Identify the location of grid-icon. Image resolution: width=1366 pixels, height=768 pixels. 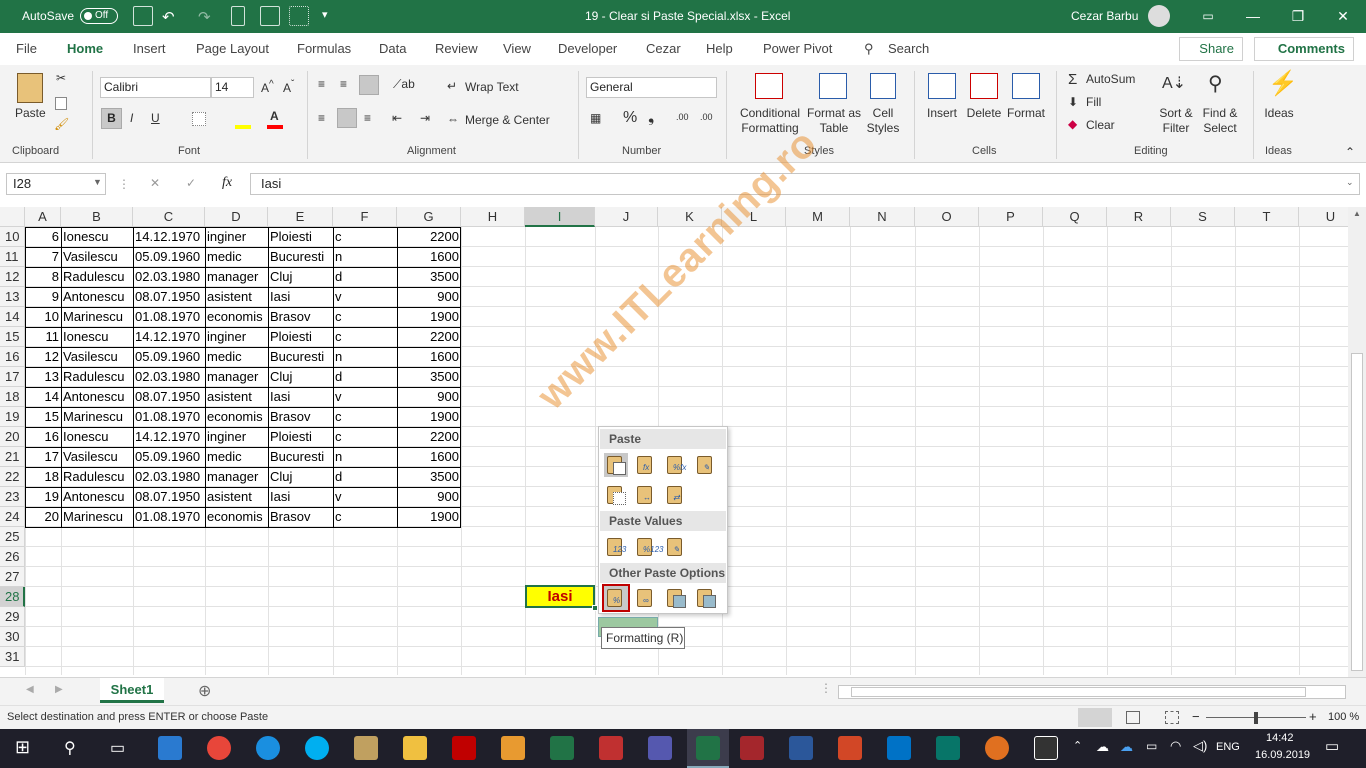
(299, 16).